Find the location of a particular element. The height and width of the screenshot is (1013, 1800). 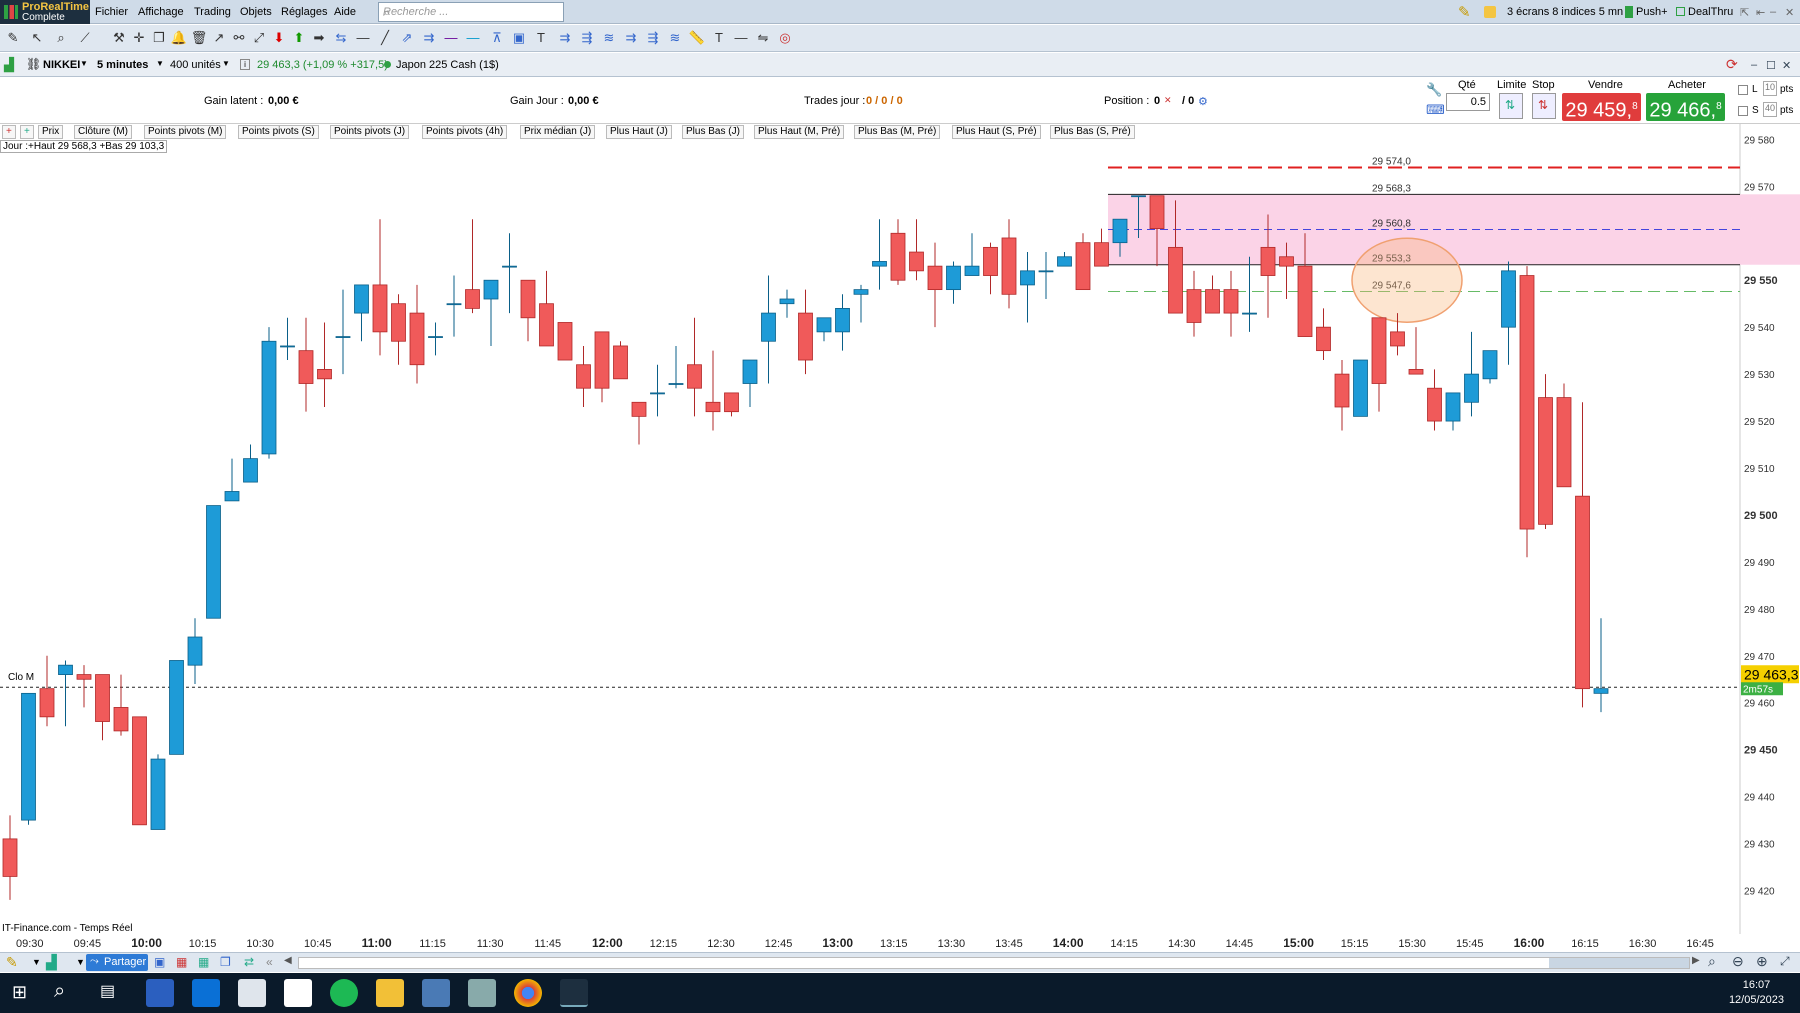

measure-icon: ⇶ is located at coordinates (653, 38).